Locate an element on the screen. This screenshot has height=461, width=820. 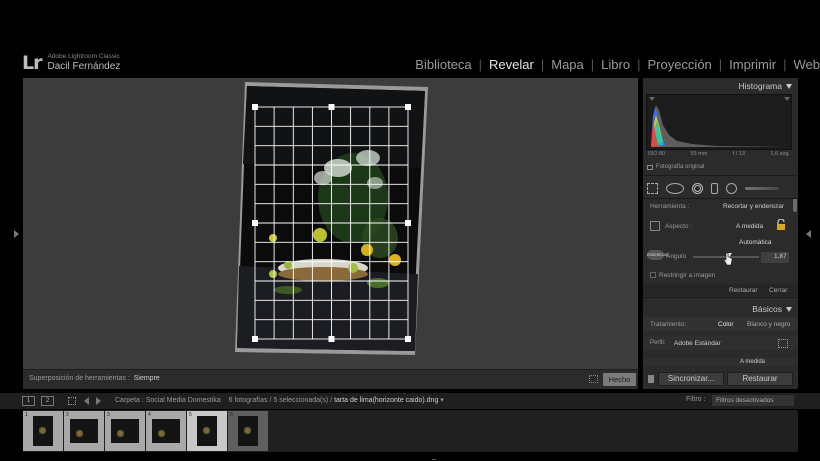
auto-straighten-button: Automática is located at coordinates (755, 242).